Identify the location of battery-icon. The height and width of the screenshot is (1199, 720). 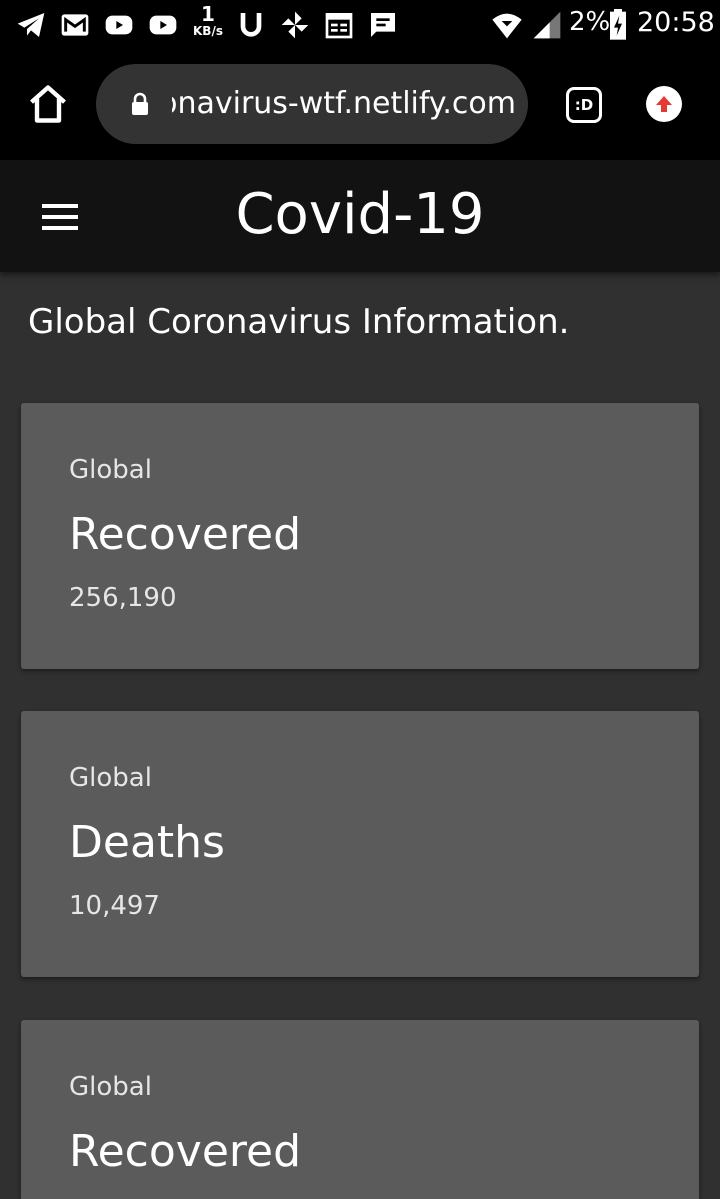
(618, 25).